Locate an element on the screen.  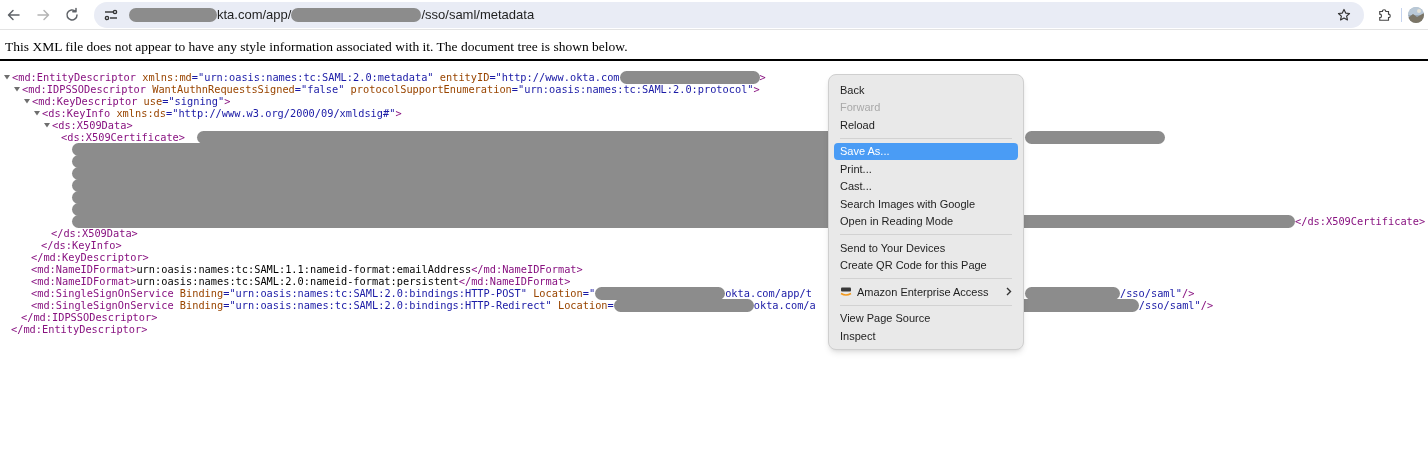
menu-item: Create QR Code for this Page is located at coordinates (926, 265).